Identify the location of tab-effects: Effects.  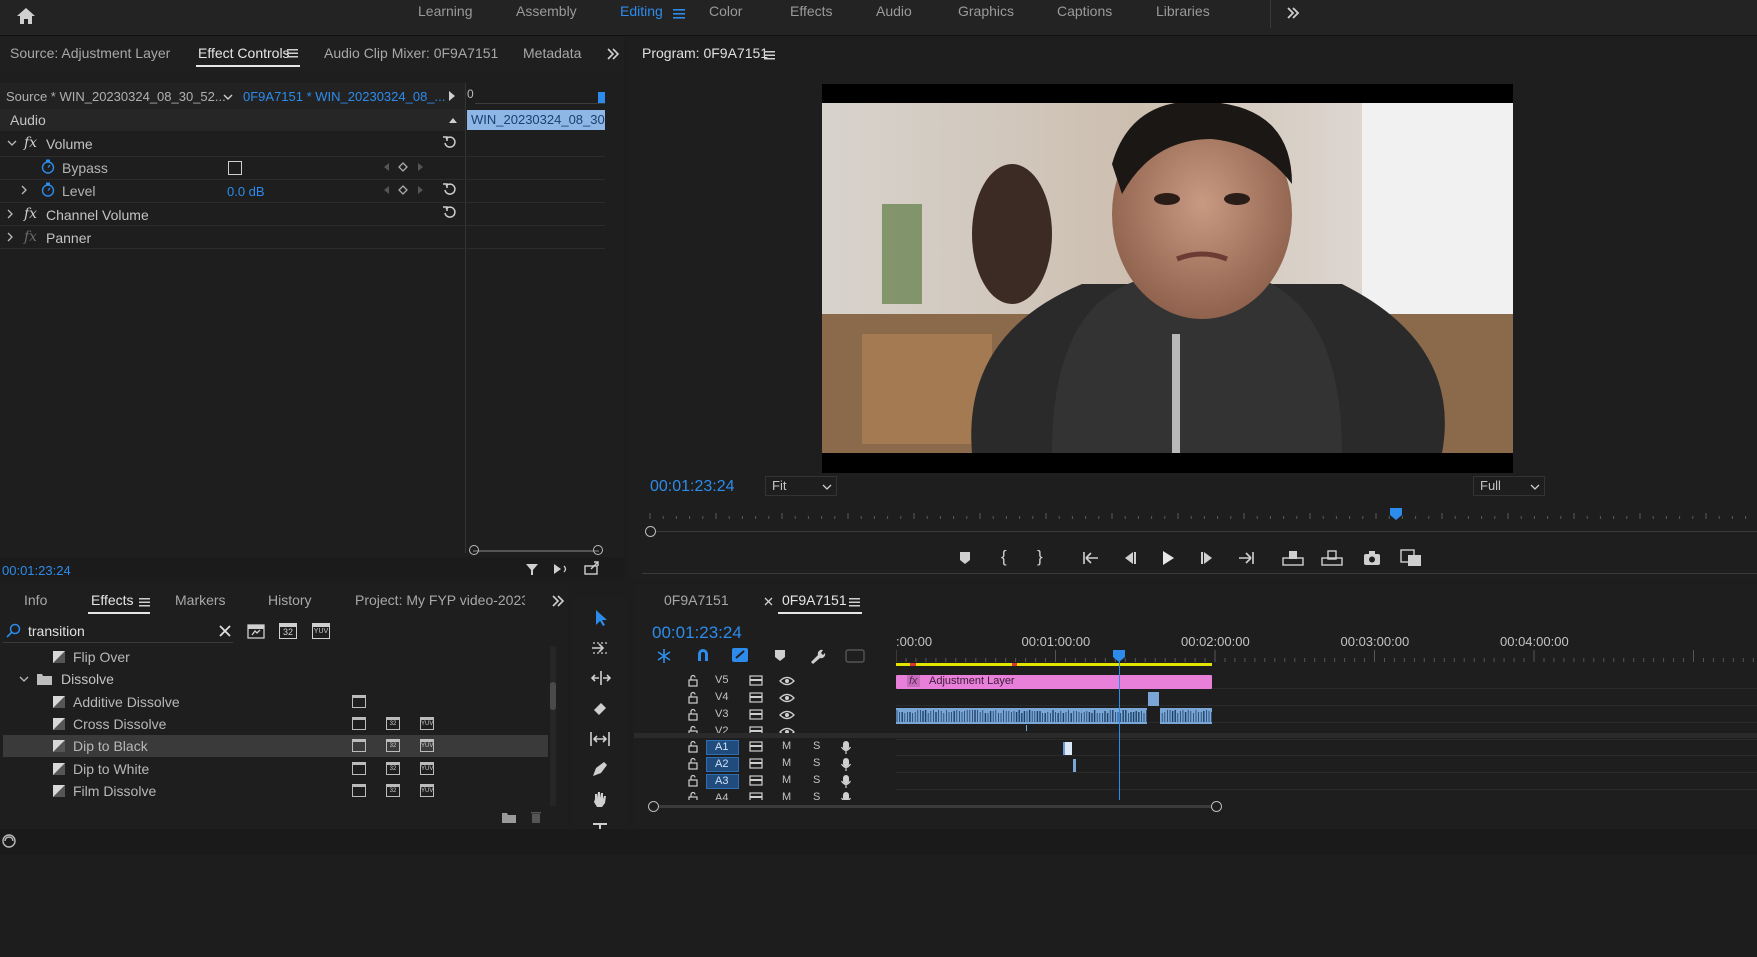
(112, 600).